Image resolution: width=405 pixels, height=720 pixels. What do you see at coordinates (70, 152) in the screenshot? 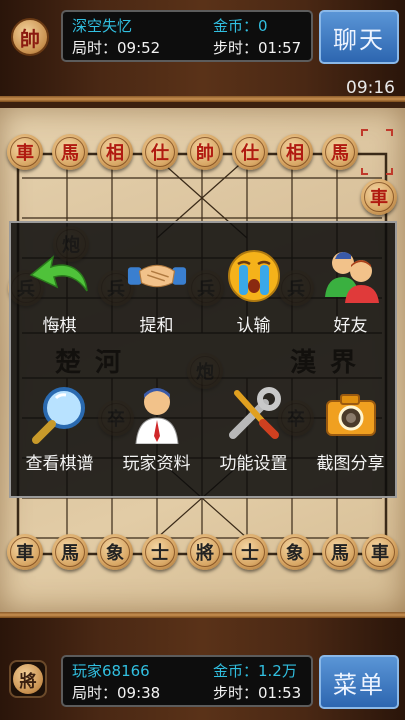
I see `piece-top-2: 馬` at bounding box center [70, 152].